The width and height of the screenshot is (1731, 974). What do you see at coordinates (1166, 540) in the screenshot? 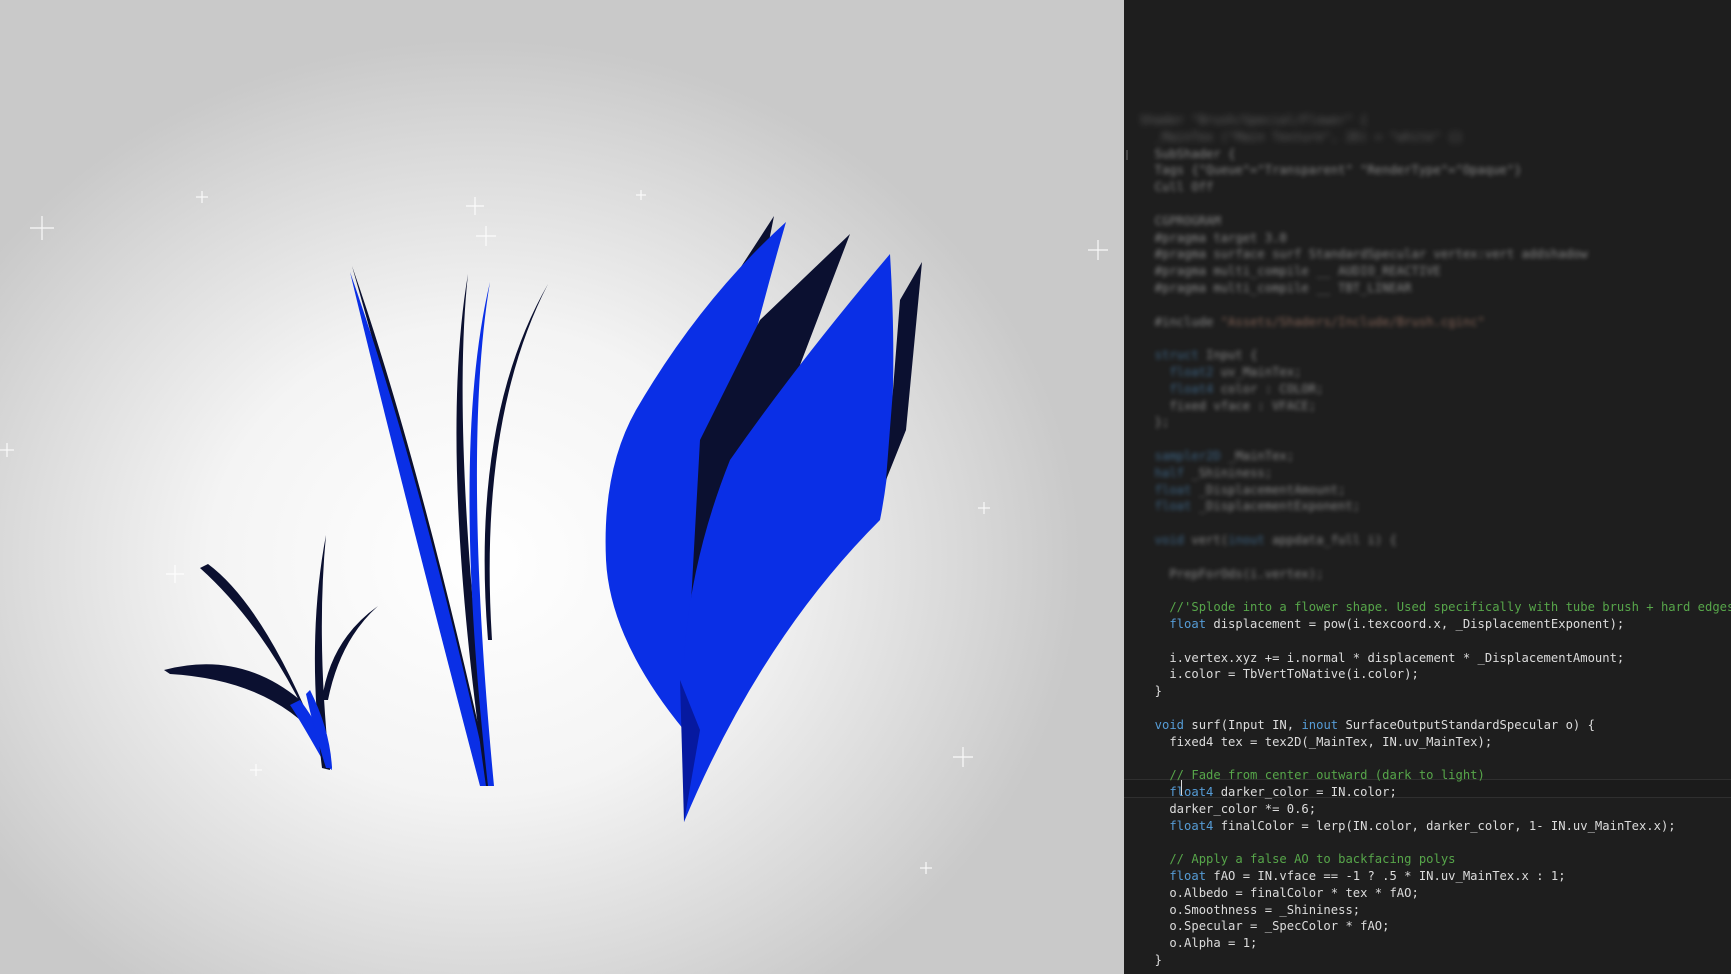
I see `code-token: void` at bounding box center [1166, 540].